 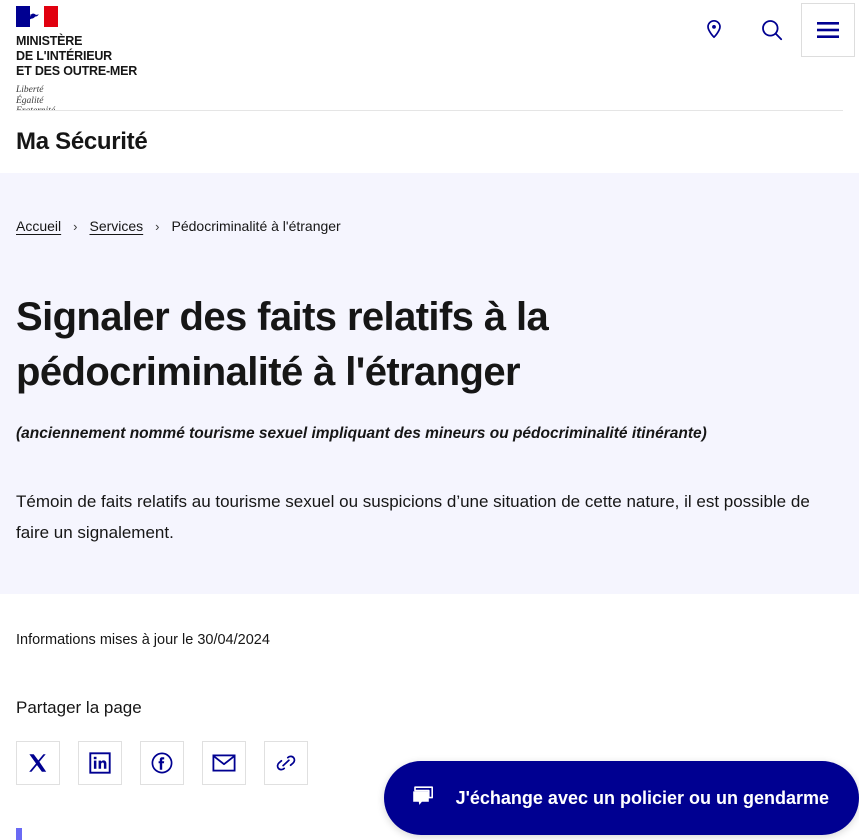 I want to click on location-icon, so click(x=714, y=29).